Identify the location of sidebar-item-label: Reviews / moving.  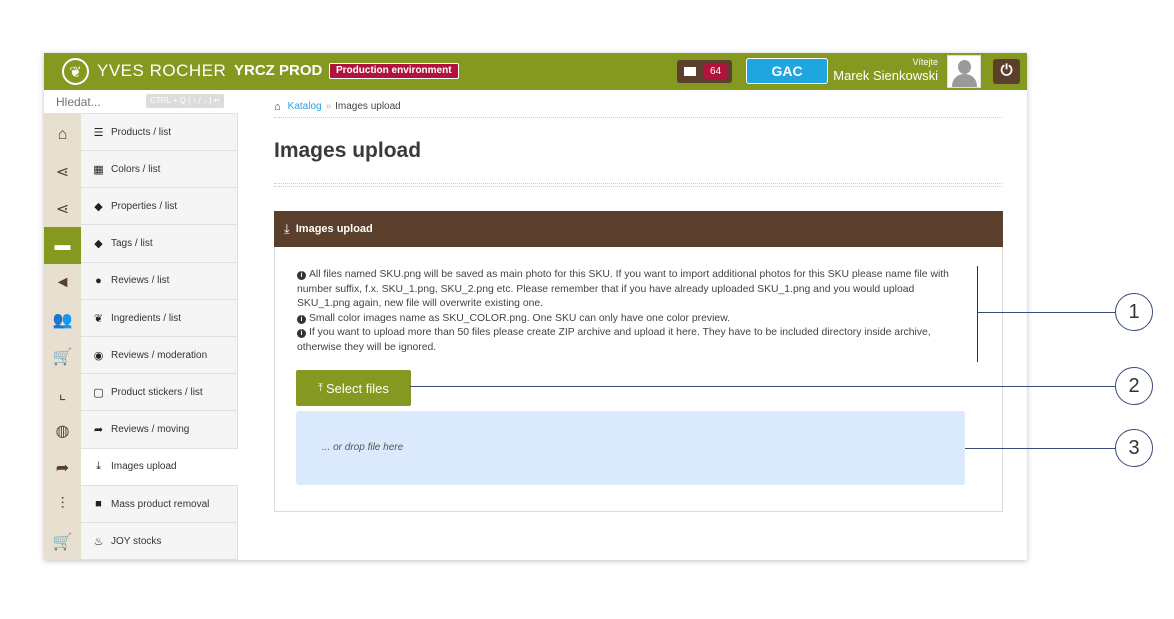
(150, 430).